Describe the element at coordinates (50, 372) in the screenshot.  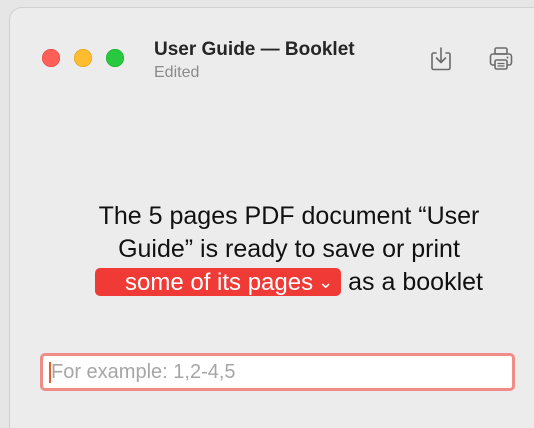
I see `text-caret` at that location.